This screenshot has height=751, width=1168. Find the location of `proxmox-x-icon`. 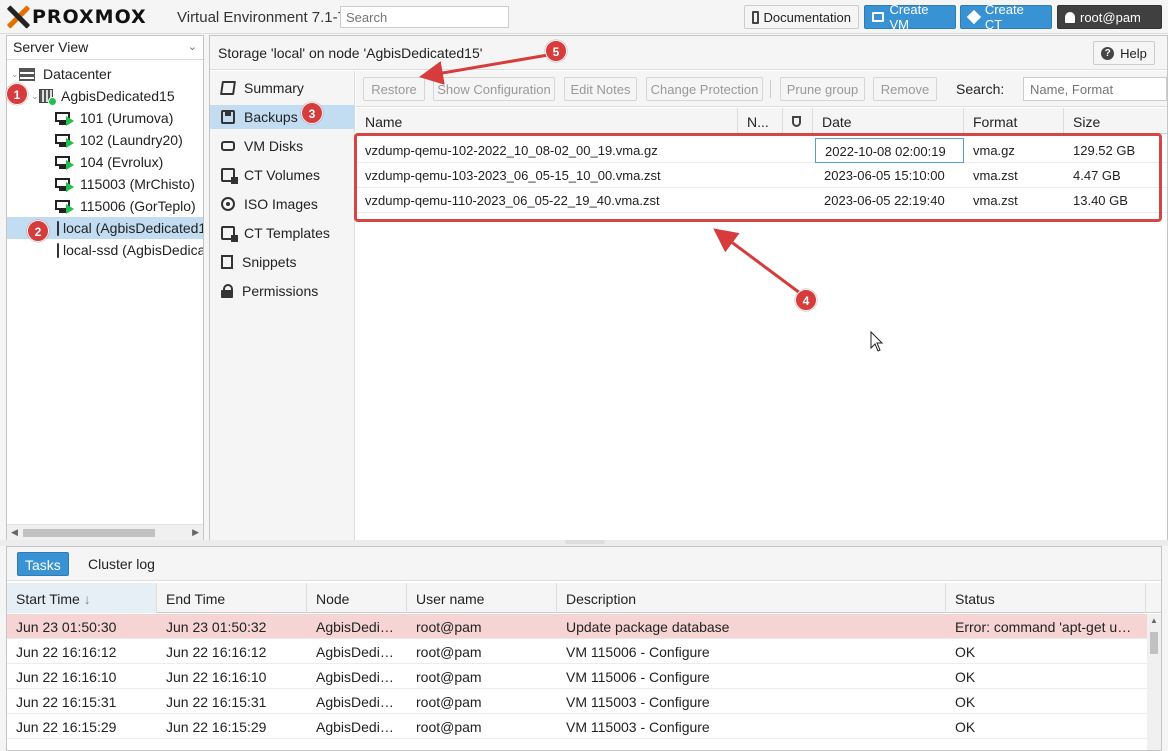

proxmox-x-icon is located at coordinates (18, 17).